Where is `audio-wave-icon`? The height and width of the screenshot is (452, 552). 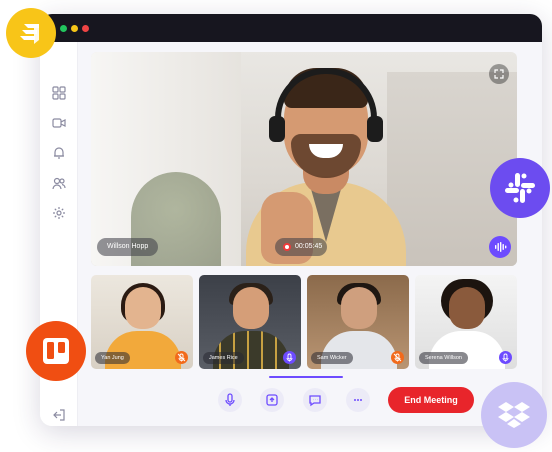 audio-wave-icon is located at coordinates (500, 247).